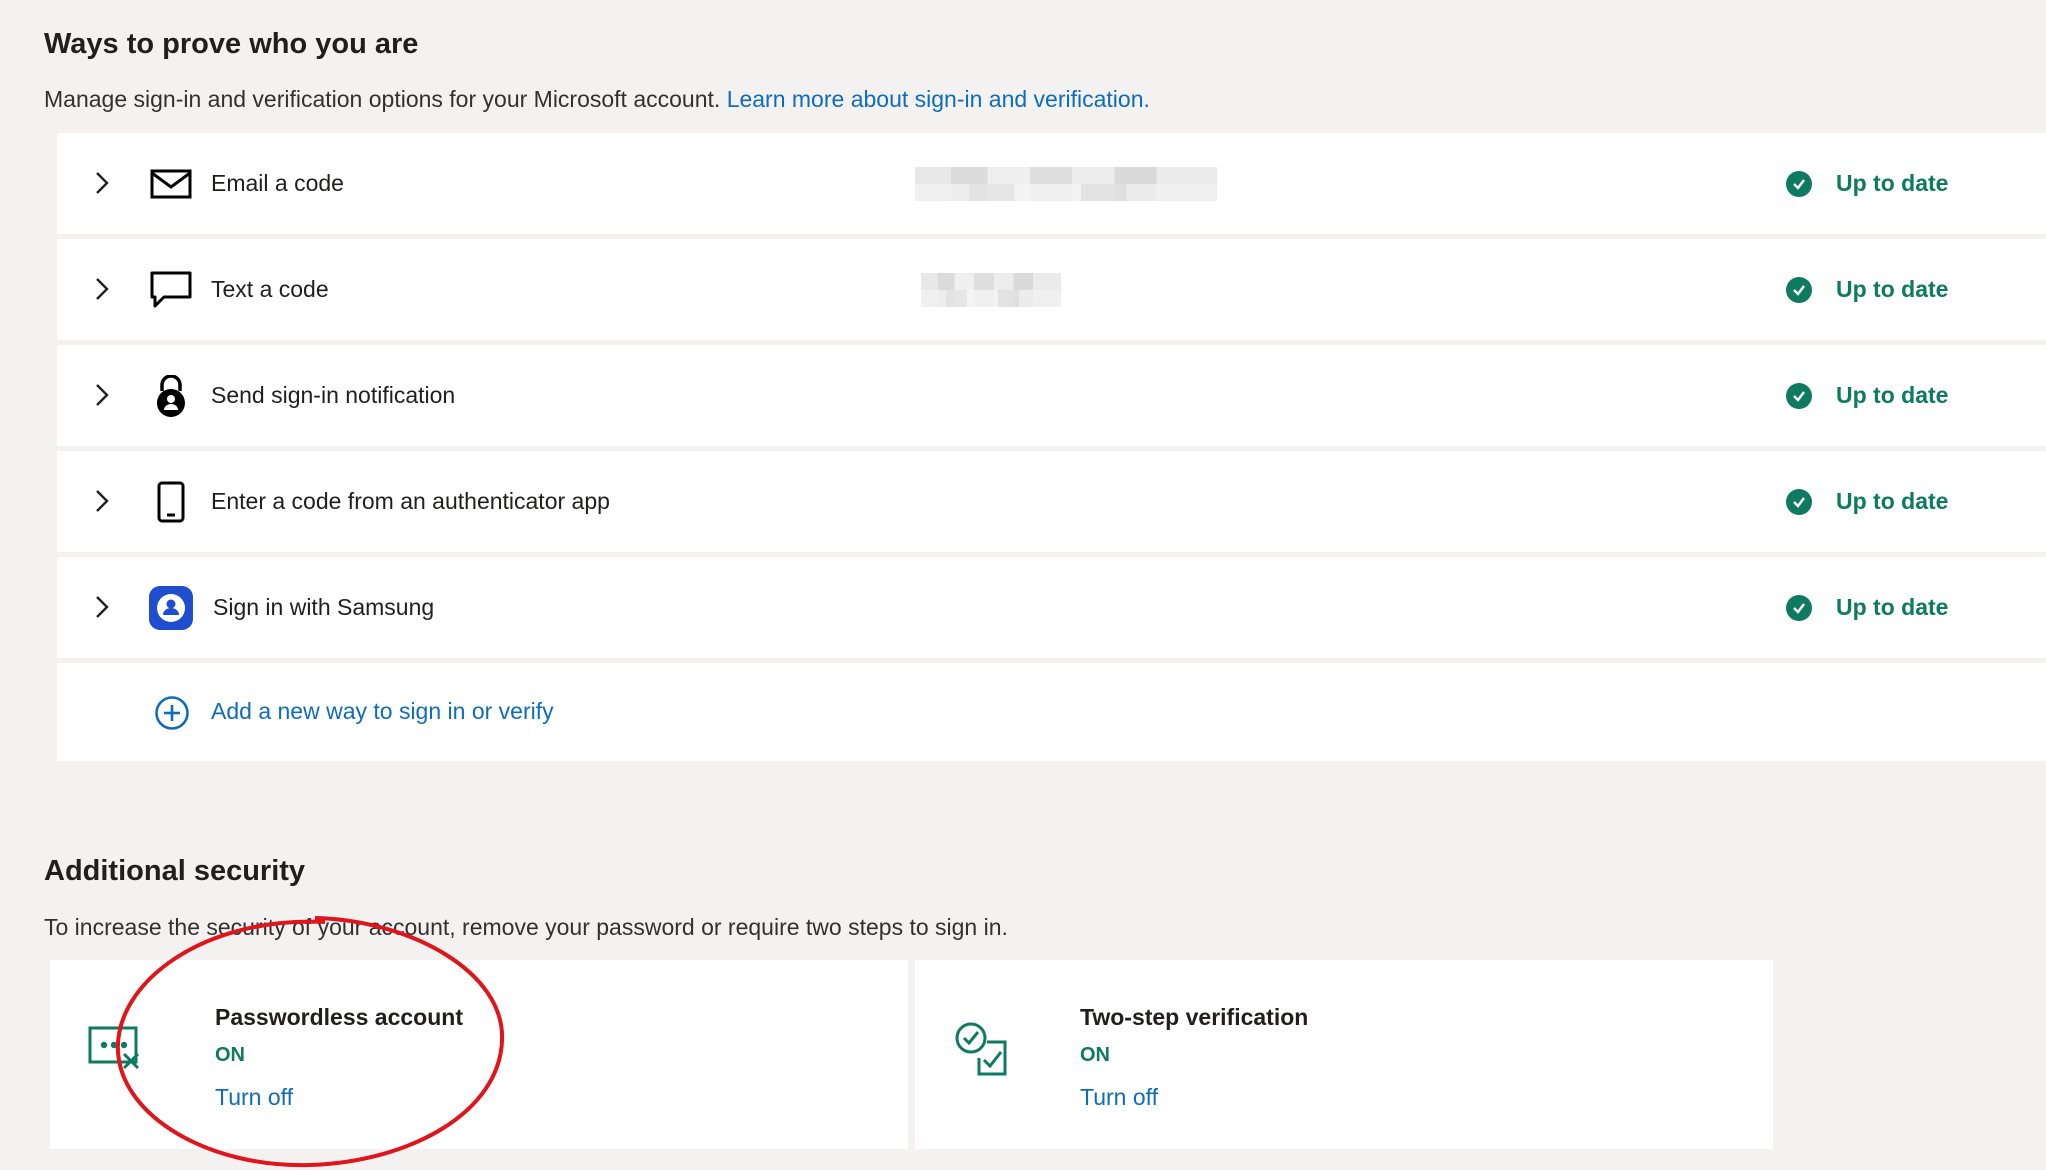  Describe the element at coordinates (171, 502) in the screenshot. I see `phone-icon` at that location.